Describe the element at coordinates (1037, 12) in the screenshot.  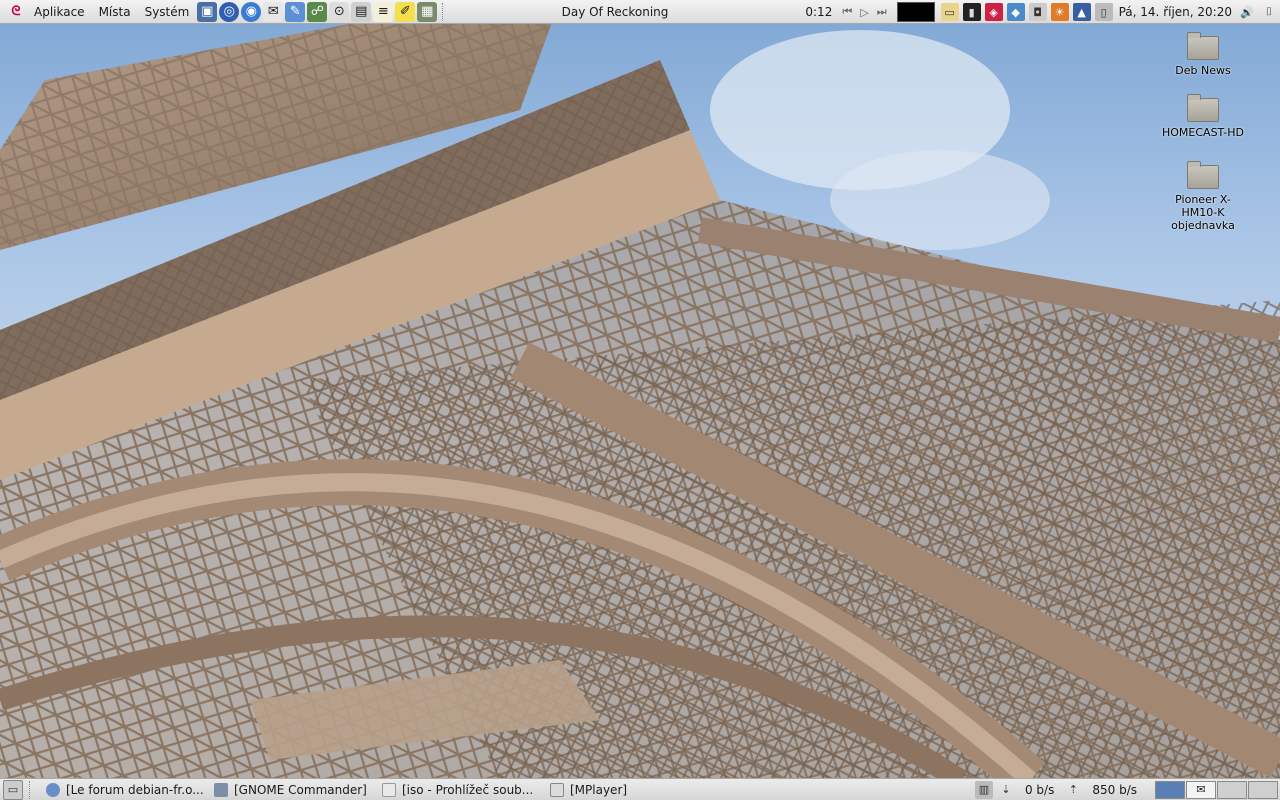
I see `speaker-device-icon: ◘` at that location.